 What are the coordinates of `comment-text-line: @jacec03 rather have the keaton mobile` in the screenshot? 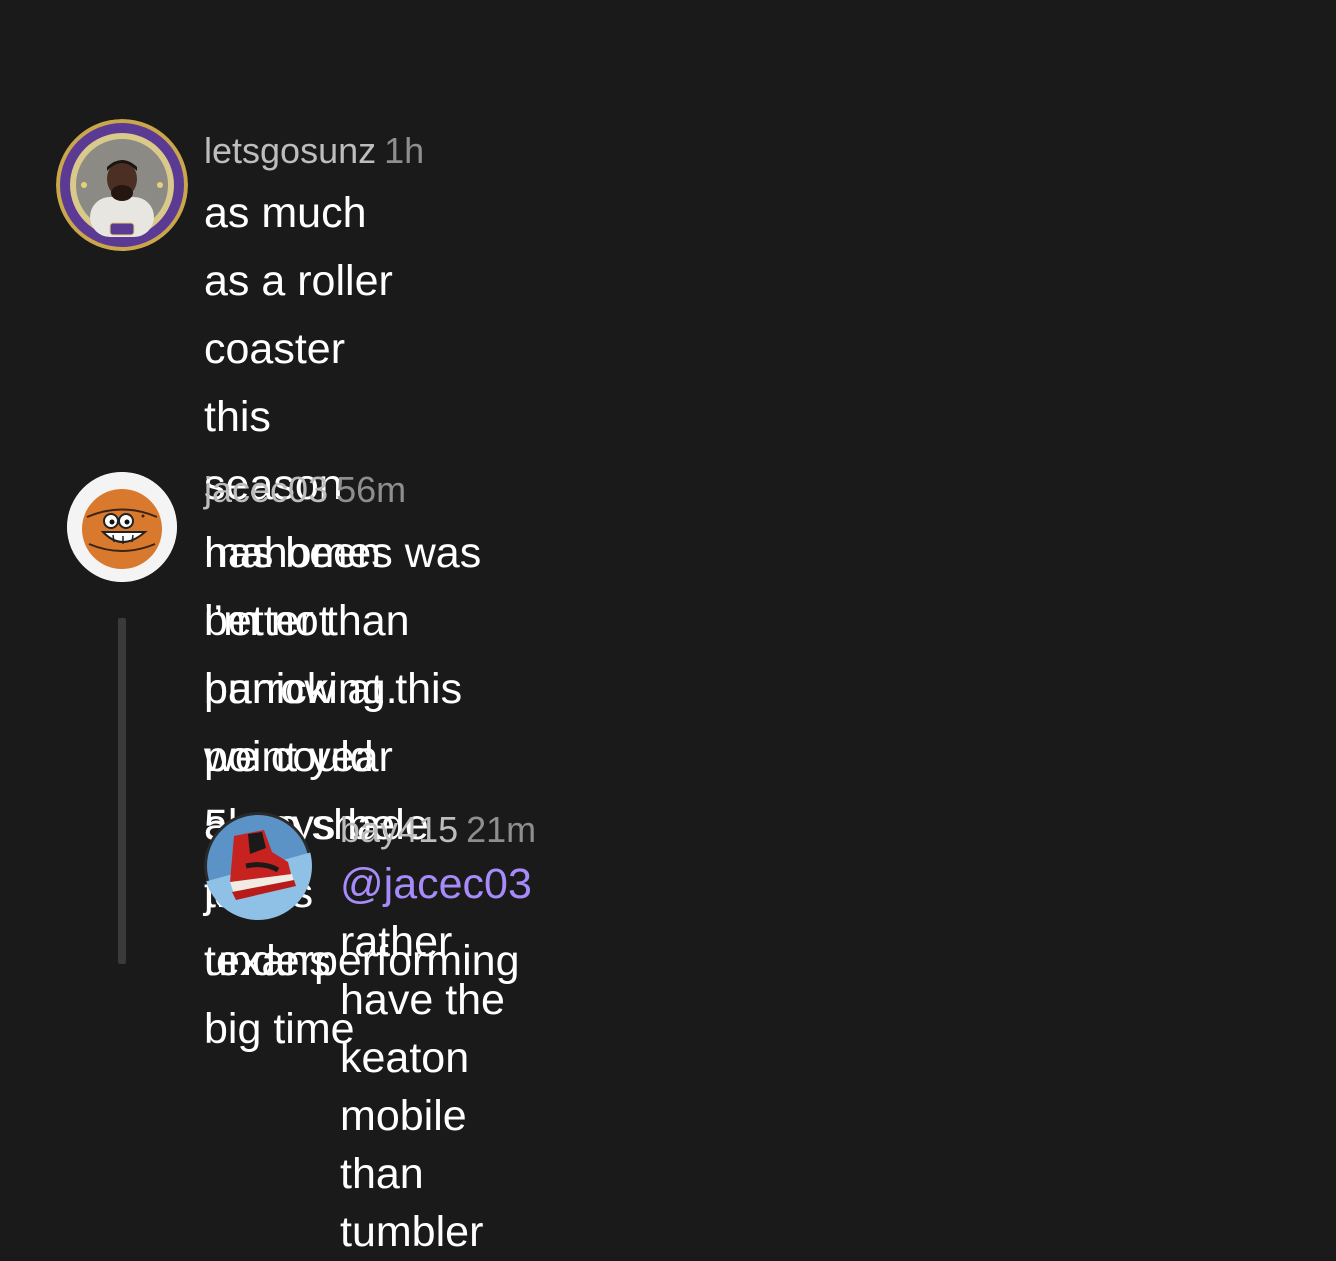 It's located at (436, 1000).